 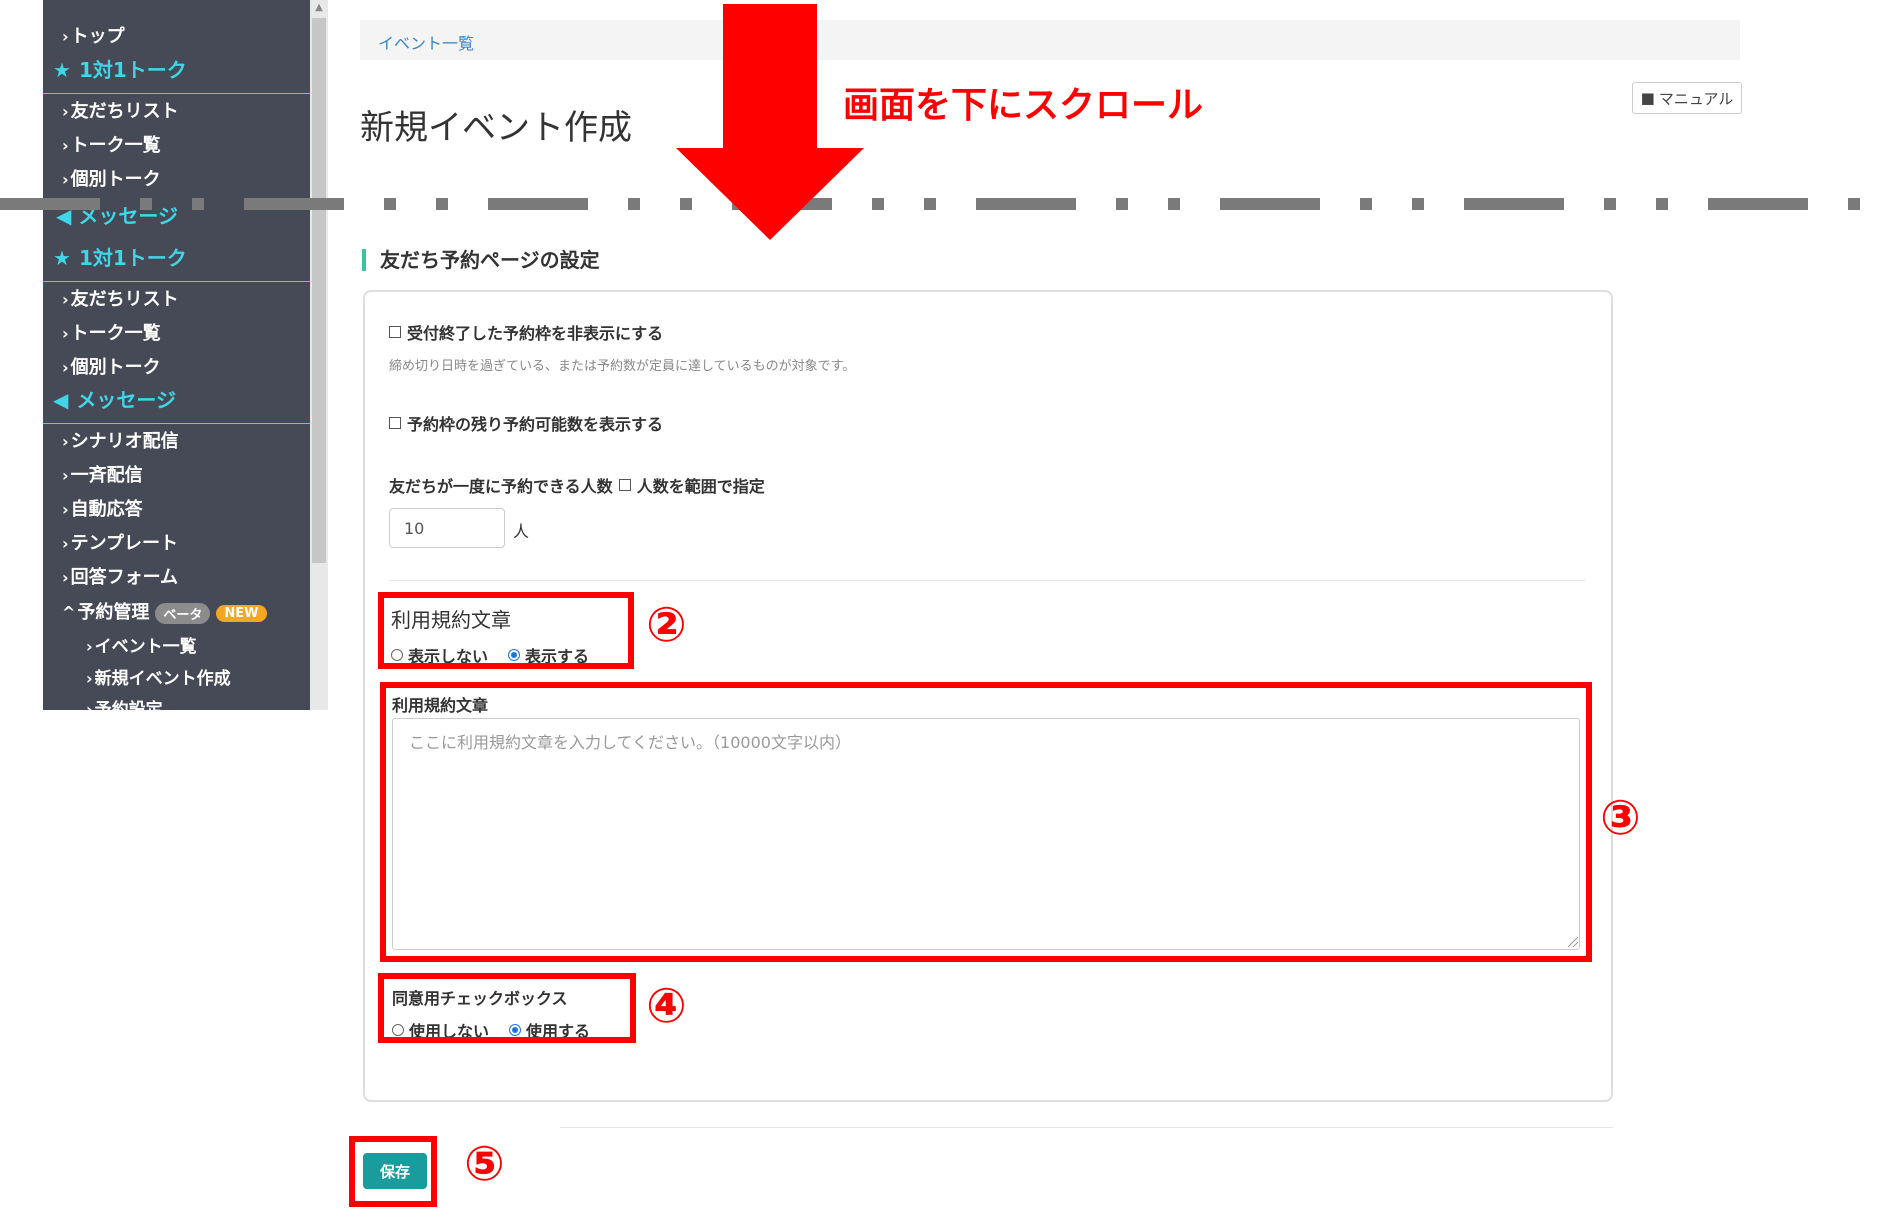 What do you see at coordinates (120, 542) in the screenshot?
I see `sidebar-item-template: › テンプレート` at bounding box center [120, 542].